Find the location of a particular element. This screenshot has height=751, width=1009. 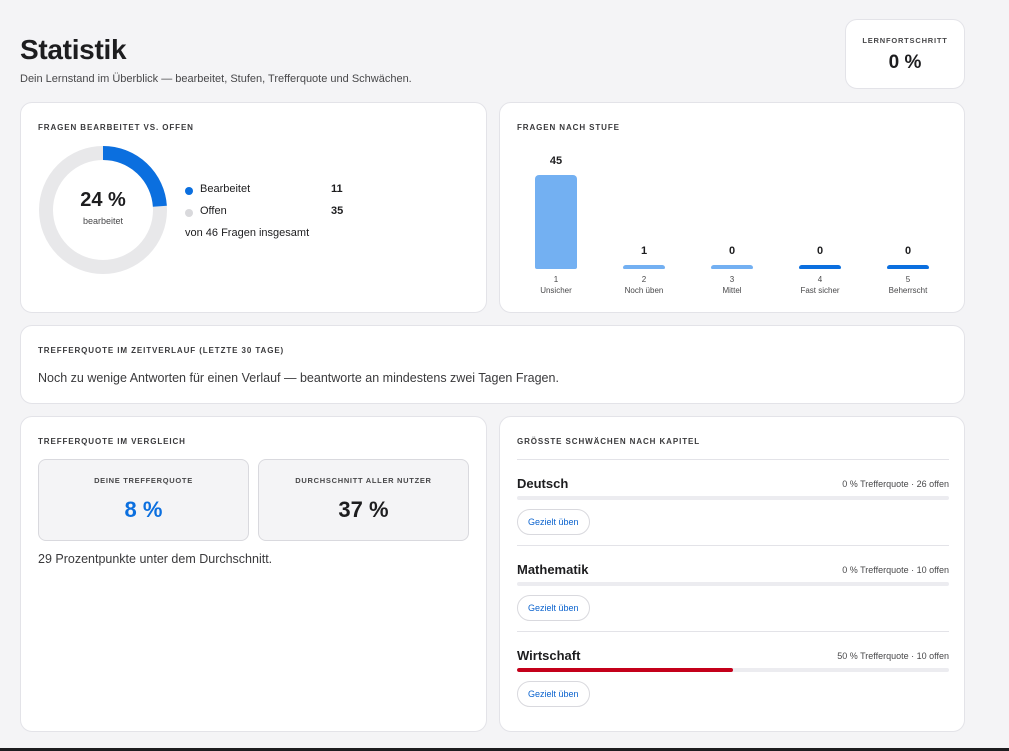

card-title: GRÖSSTE SCHWÄCHEN NACH KAPITEL is located at coordinates (609, 441).